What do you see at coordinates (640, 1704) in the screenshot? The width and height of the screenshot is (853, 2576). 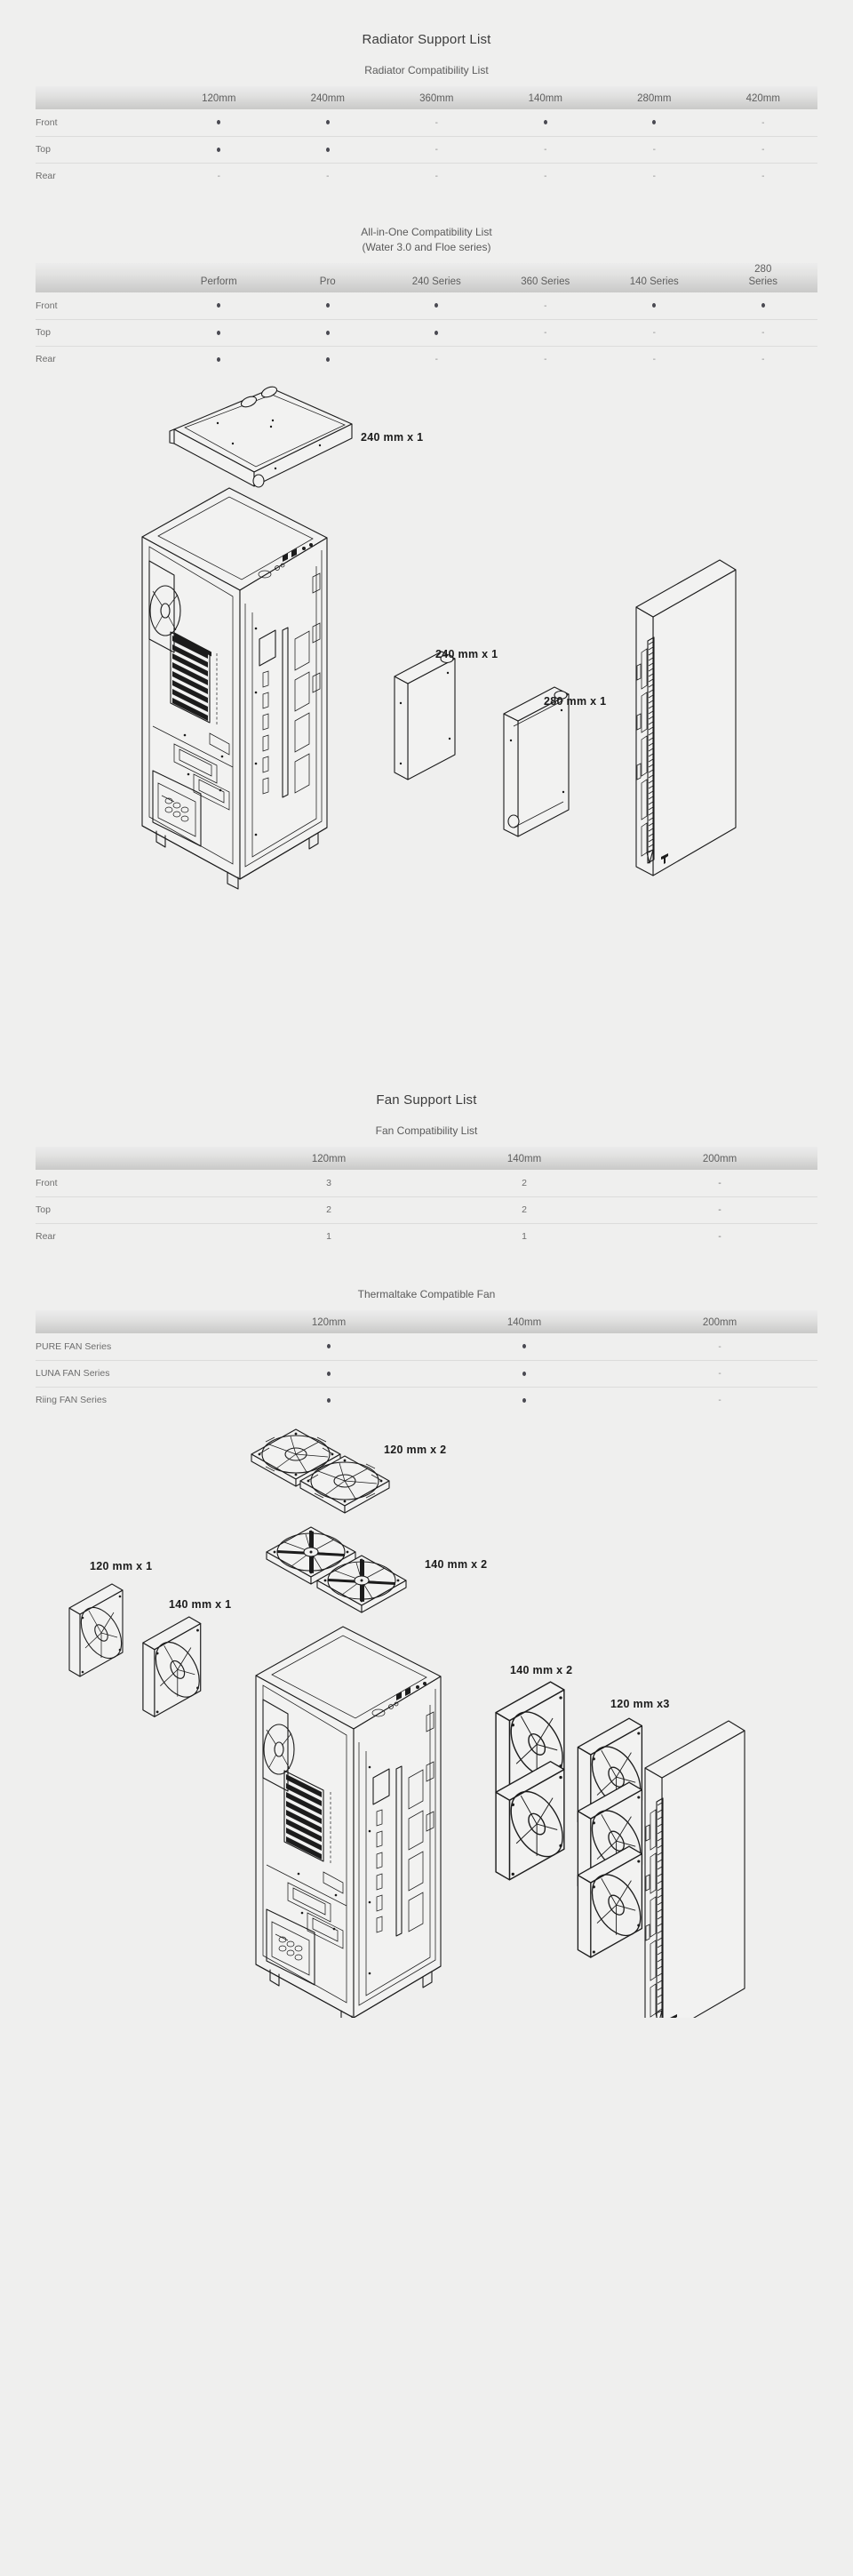 I see `label-front-fans-120: 120 mm x3` at bounding box center [640, 1704].